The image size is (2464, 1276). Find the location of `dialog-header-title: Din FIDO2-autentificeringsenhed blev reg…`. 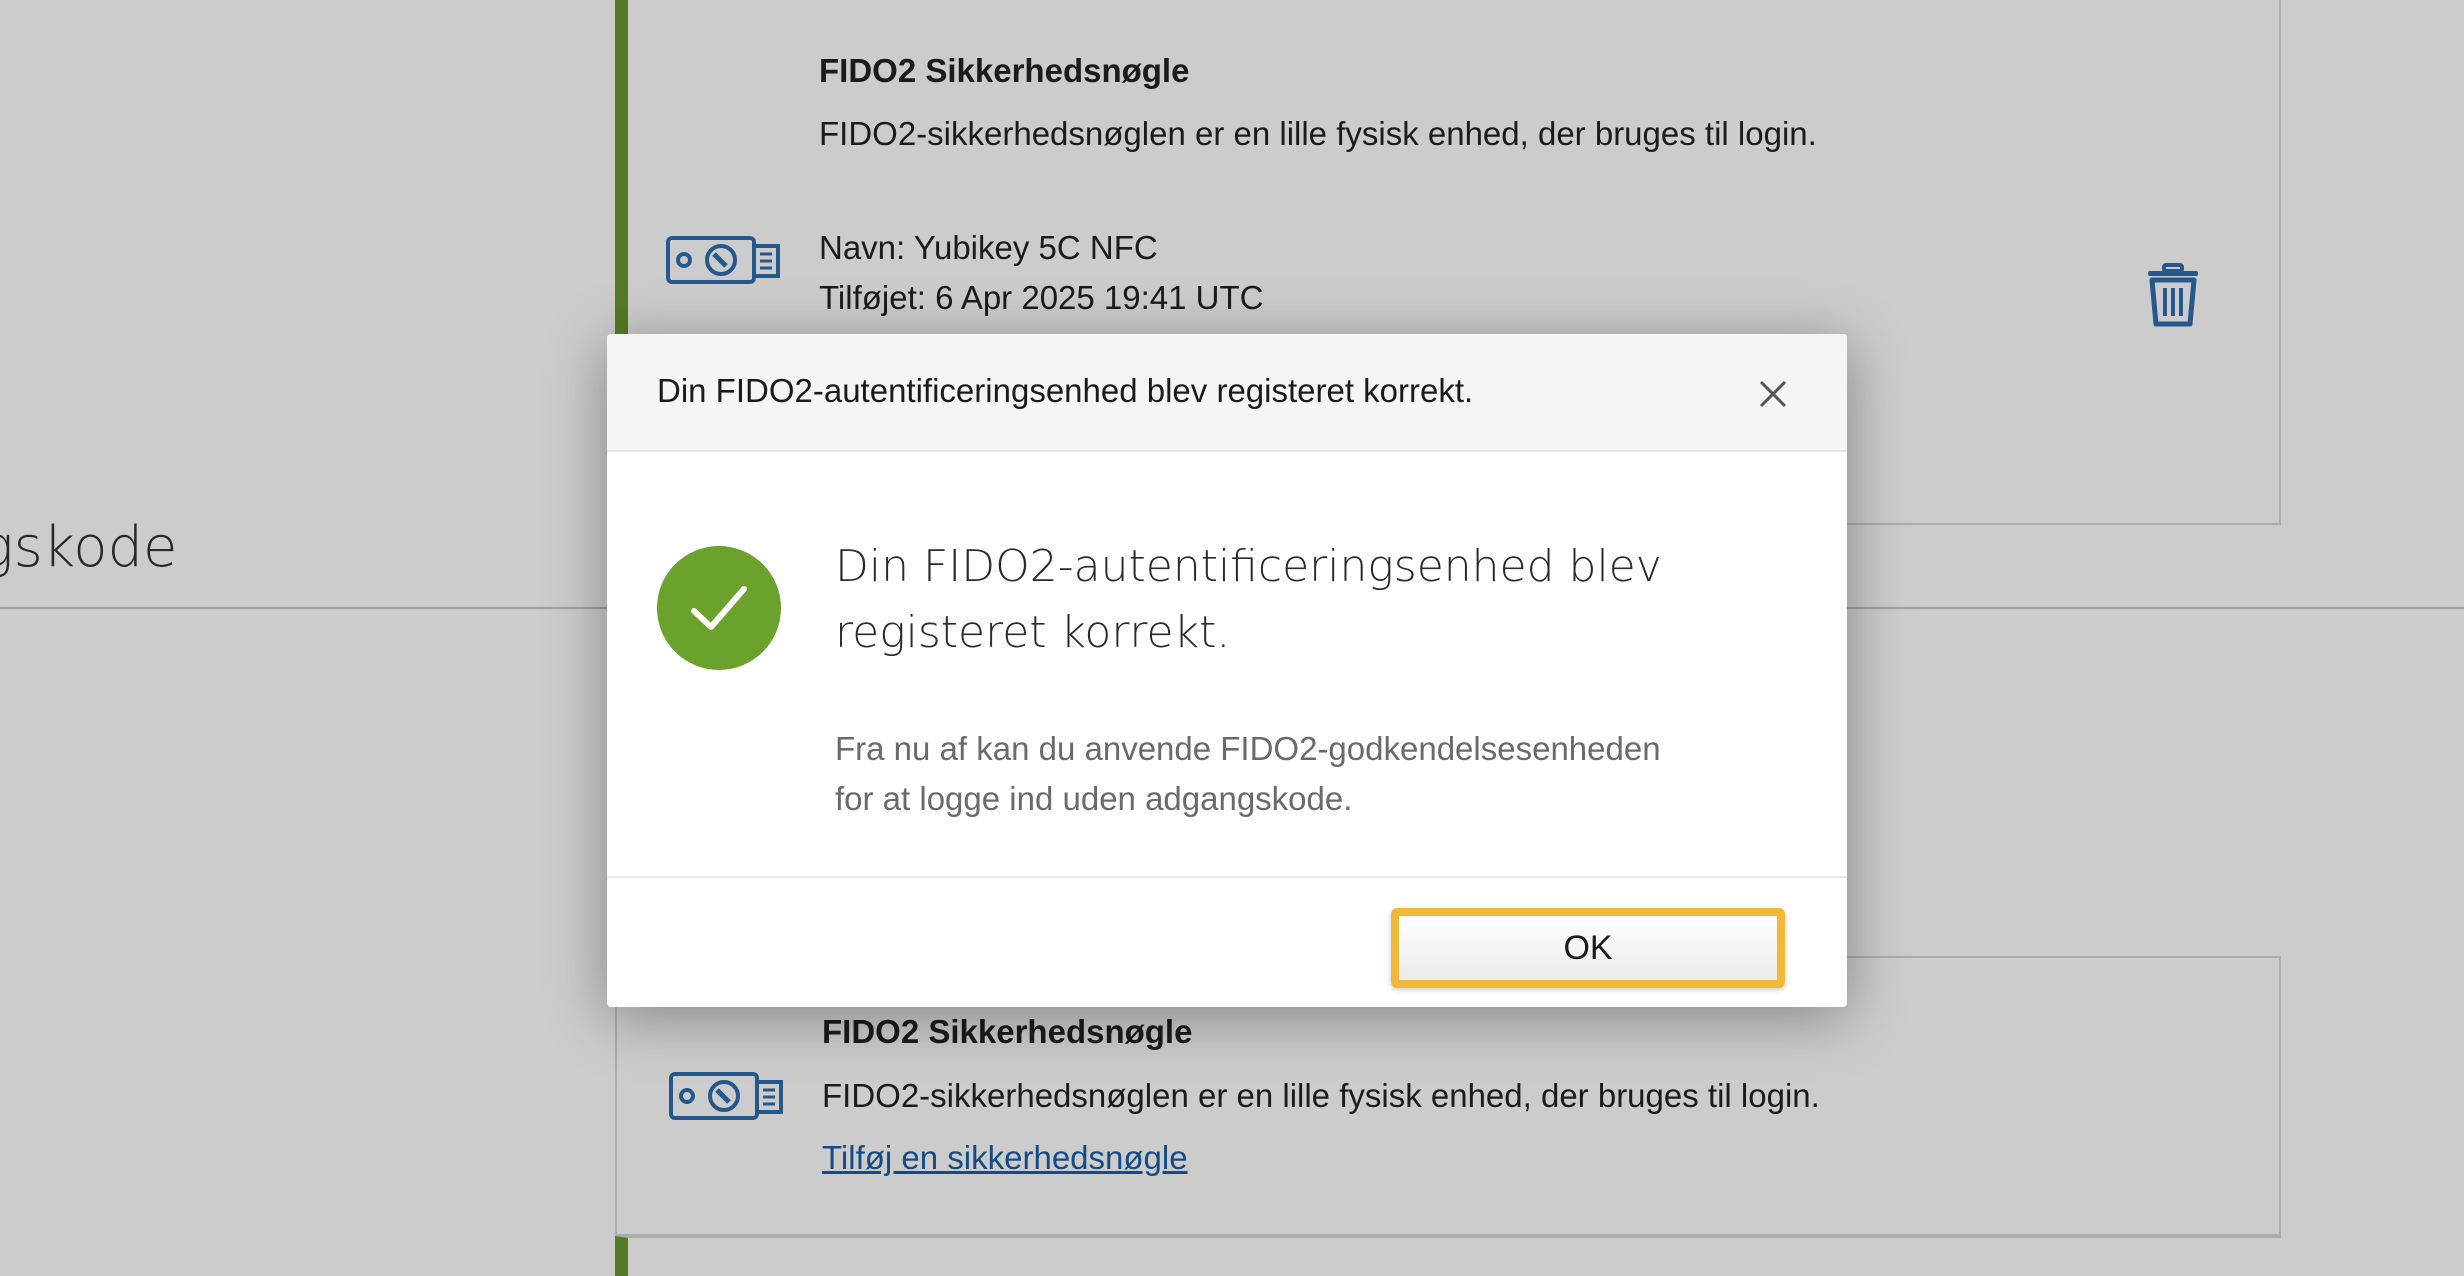

dialog-header-title: Din FIDO2-autentificeringsenhed blev reg… is located at coordinates (1065, 390).